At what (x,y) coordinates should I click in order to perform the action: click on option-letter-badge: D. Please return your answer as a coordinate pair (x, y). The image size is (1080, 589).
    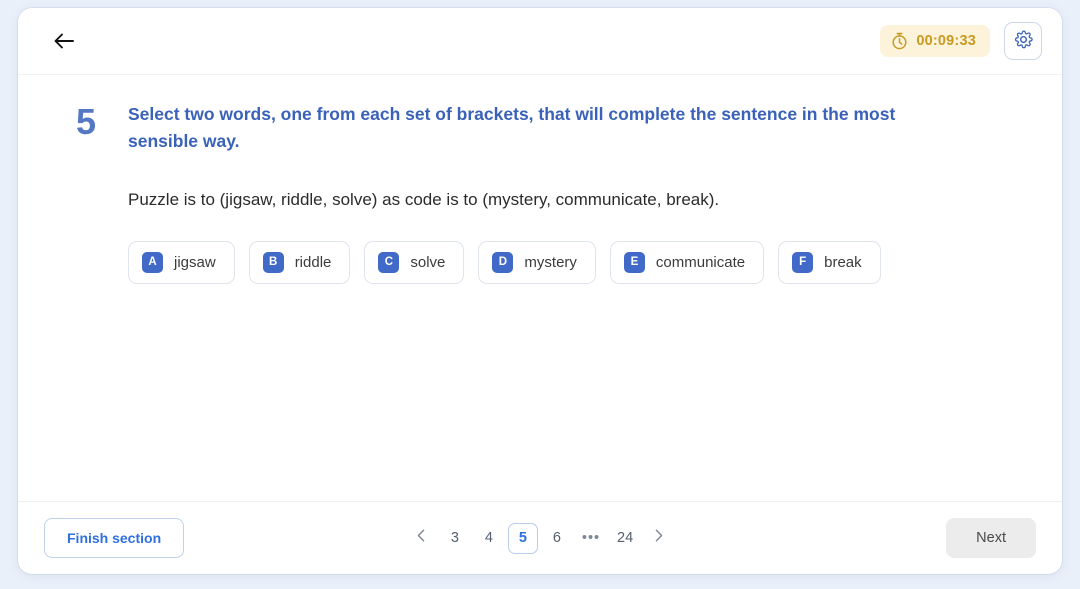
    Looking at the image, I should click on (503, 262).